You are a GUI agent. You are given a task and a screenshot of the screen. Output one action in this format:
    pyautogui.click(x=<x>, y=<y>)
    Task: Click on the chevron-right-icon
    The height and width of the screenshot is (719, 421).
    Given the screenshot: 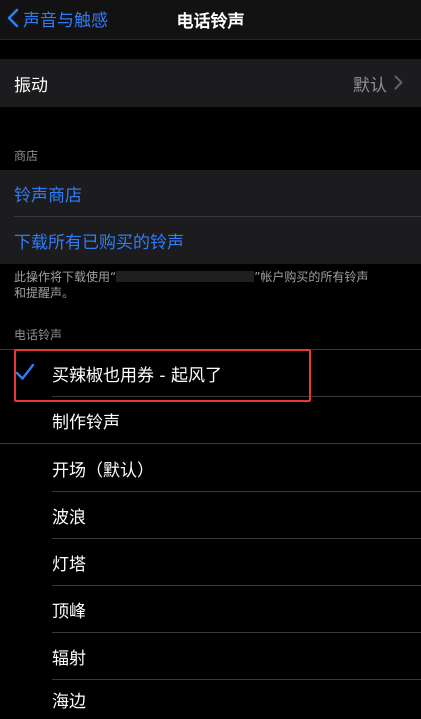 What is the action you would take?
    pyautogui.click(x=398, y=82)
    